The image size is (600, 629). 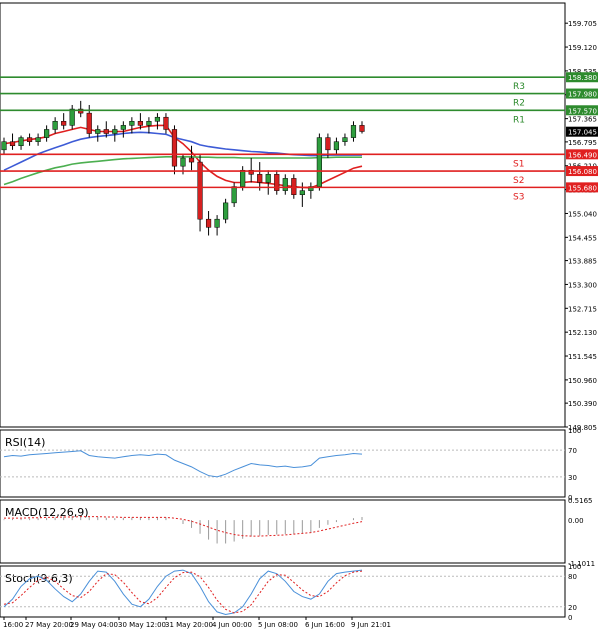 I want to click on y-tick-label: 155.040, so click(x=582, y=214).